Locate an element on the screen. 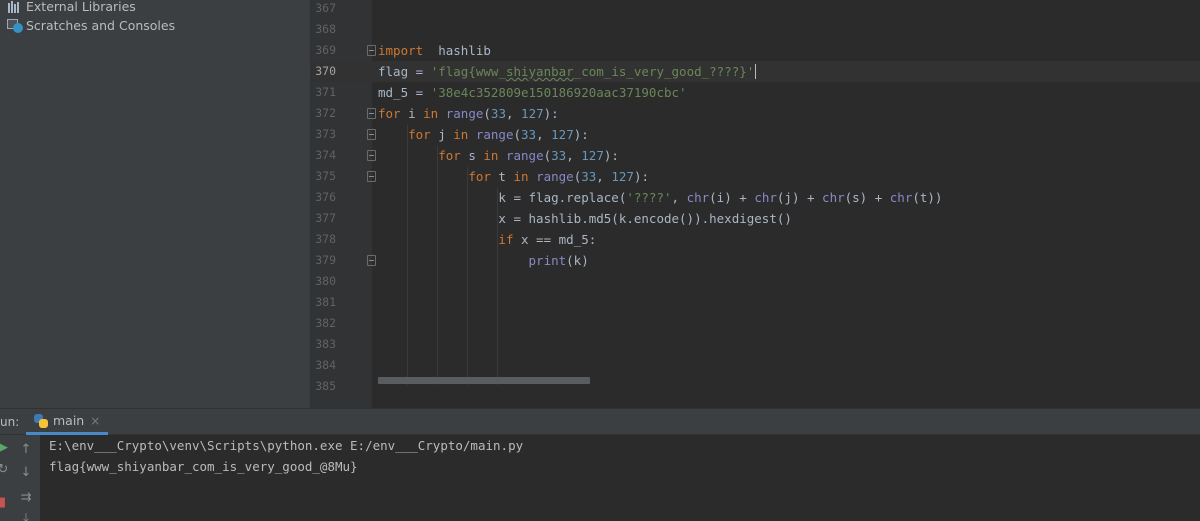 This screenshot has height=521, width=1200. code-line: 373 for j in range(33, 127): is located at coordinates (755, 134).